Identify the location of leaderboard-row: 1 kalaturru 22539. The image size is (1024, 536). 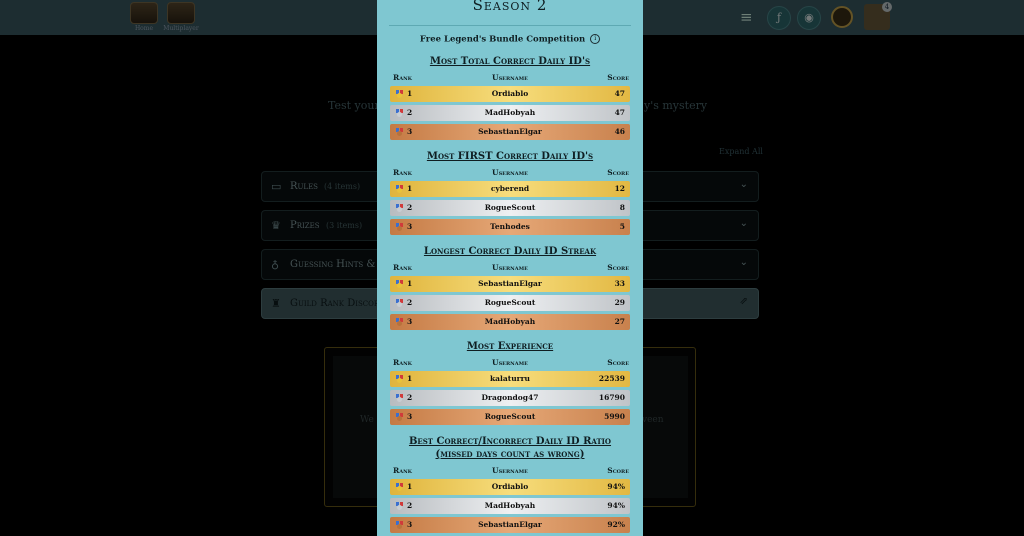
(510, 379).